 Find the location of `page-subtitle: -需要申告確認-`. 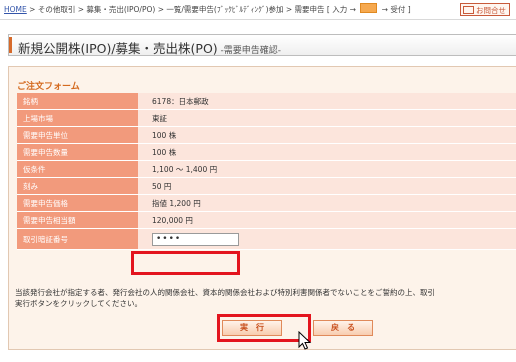

page-subtitle: -需要申告確認- is located at coordinates (249, 51).